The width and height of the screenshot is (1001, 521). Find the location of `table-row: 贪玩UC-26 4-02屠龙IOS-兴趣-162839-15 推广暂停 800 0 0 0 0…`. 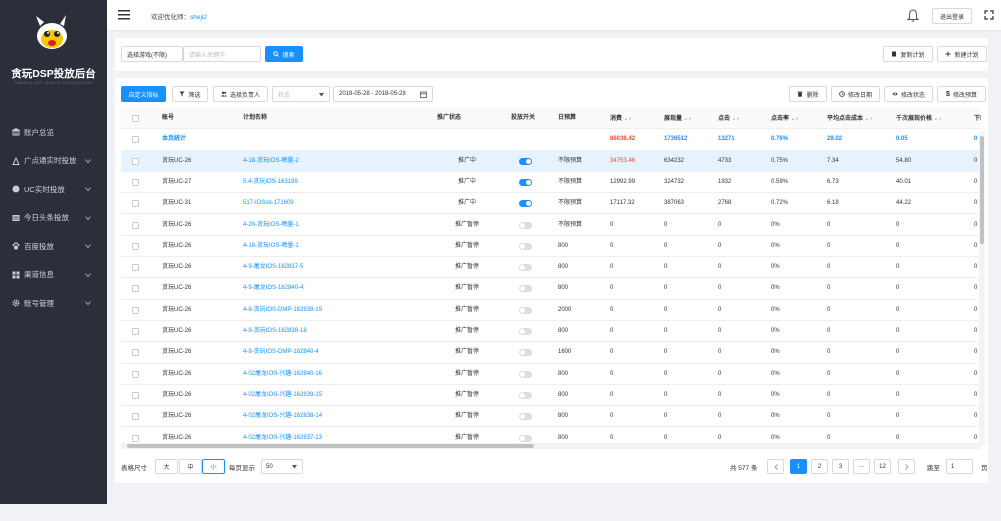

table-row: 贪玩UC-26 4-02屠龙IOS-兴趣-162839-15 推广暂停 800 0 0 0 0… is located at coordinates (551, 396).